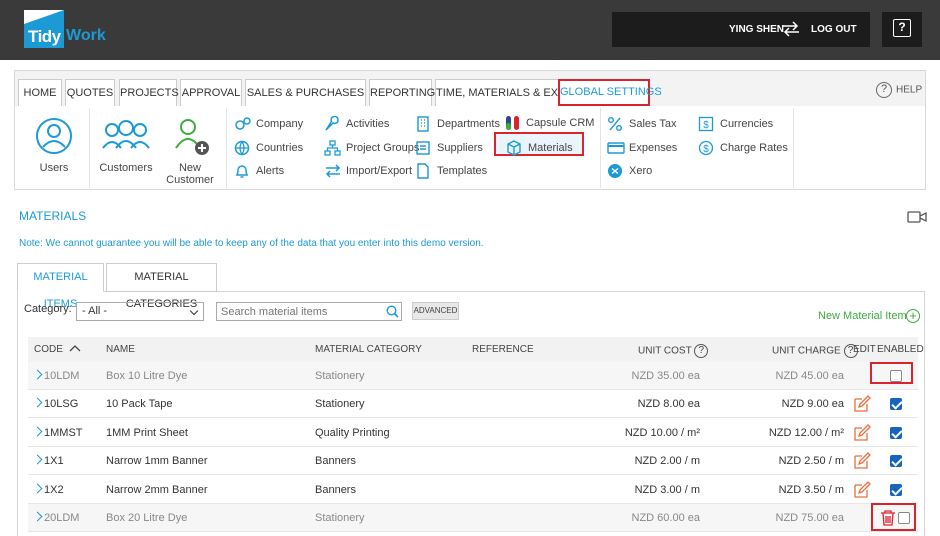  What do you see at coordinates (550, 148) in the screenshot?
I see `materials-label: Materials` at bounding box center [550, 148].